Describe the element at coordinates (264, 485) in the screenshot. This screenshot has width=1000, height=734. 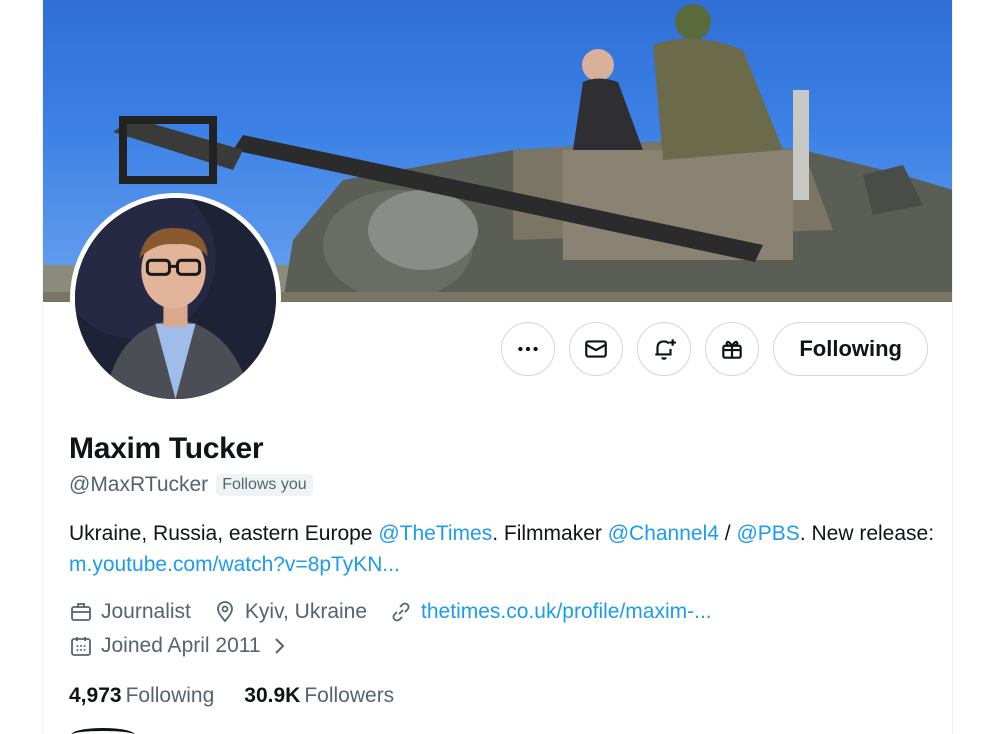
I see `follows-you-badge: Follows you` at that location.